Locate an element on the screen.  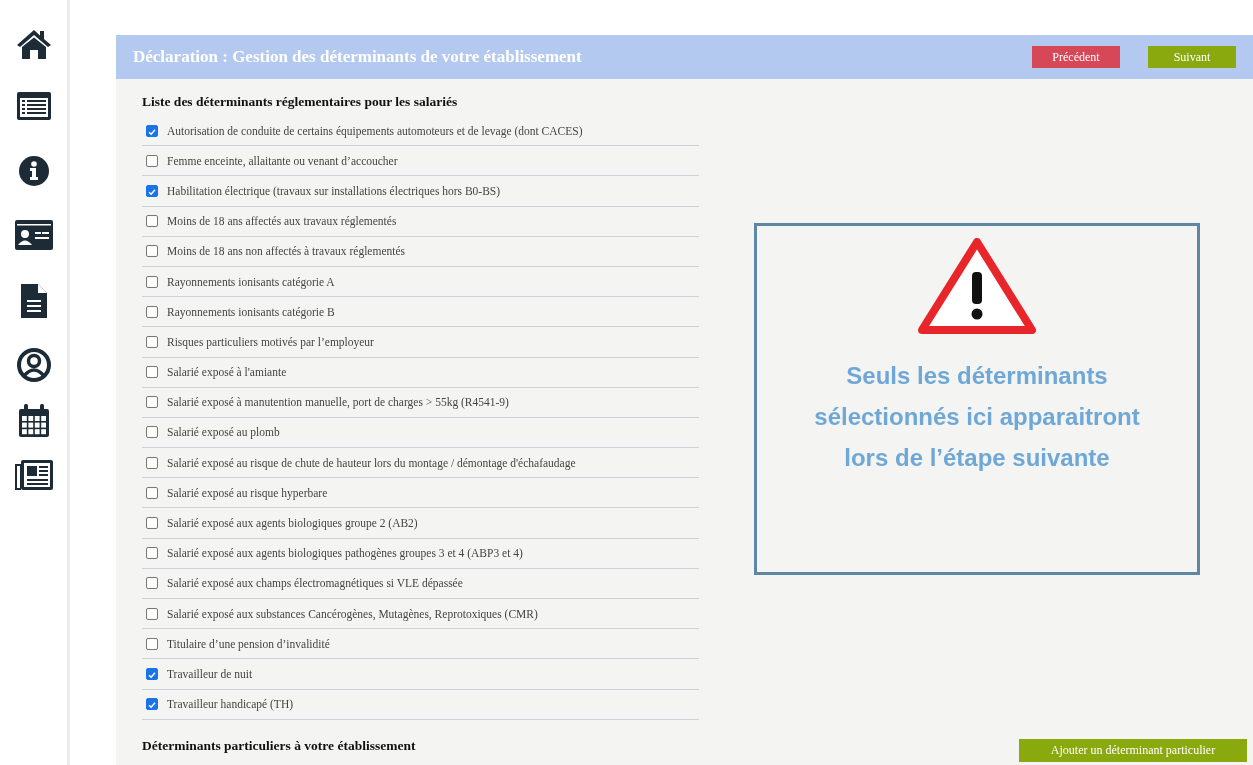
checkbox-label: Salarié exposé aux agents biologiques pathogènes groupes 3 et 4 (ABP3 et 4) is located at coordinates (345, 553).